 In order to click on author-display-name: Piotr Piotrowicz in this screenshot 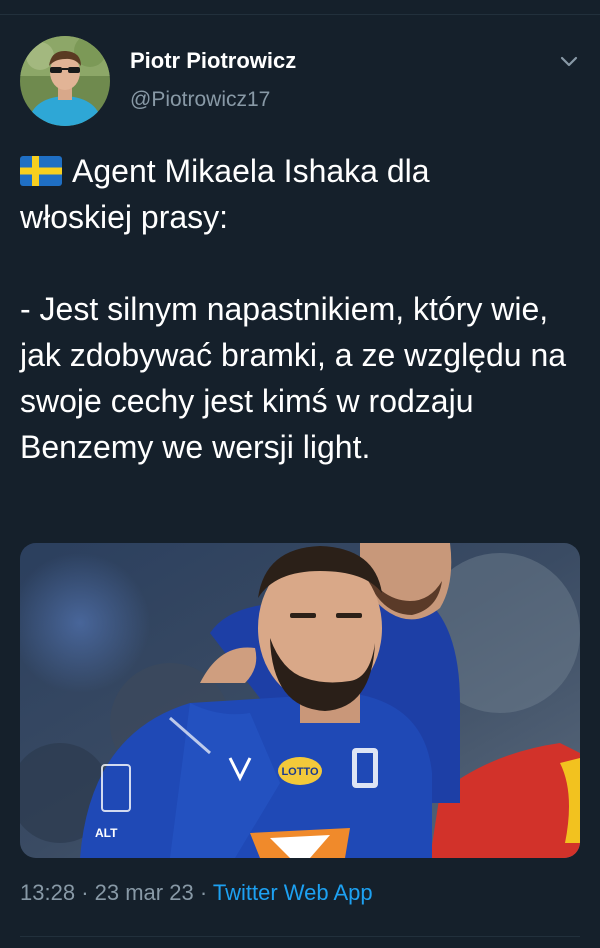, I will do `click(213, 61)`.